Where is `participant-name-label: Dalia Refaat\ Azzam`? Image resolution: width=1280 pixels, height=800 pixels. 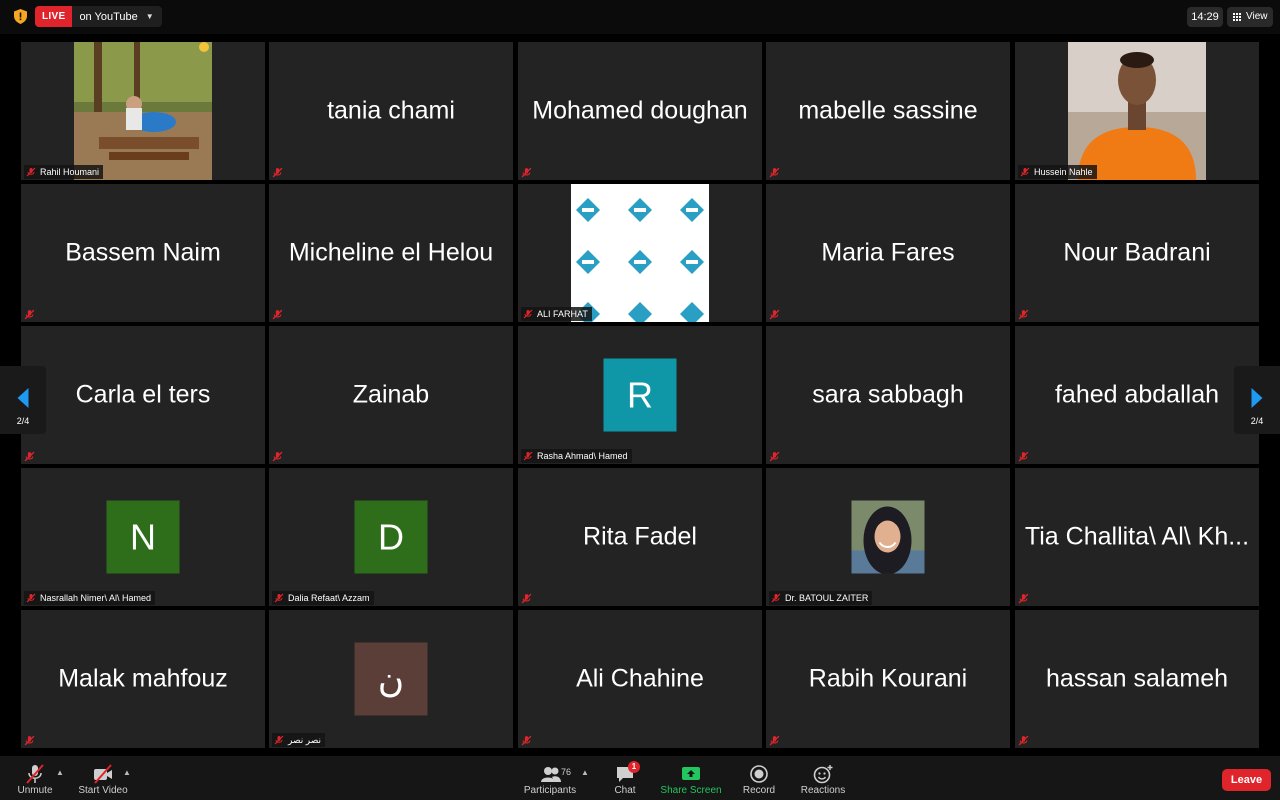 participant-name-label: Dalia Refaat\ Azzam is located at coordinates (323, 598).